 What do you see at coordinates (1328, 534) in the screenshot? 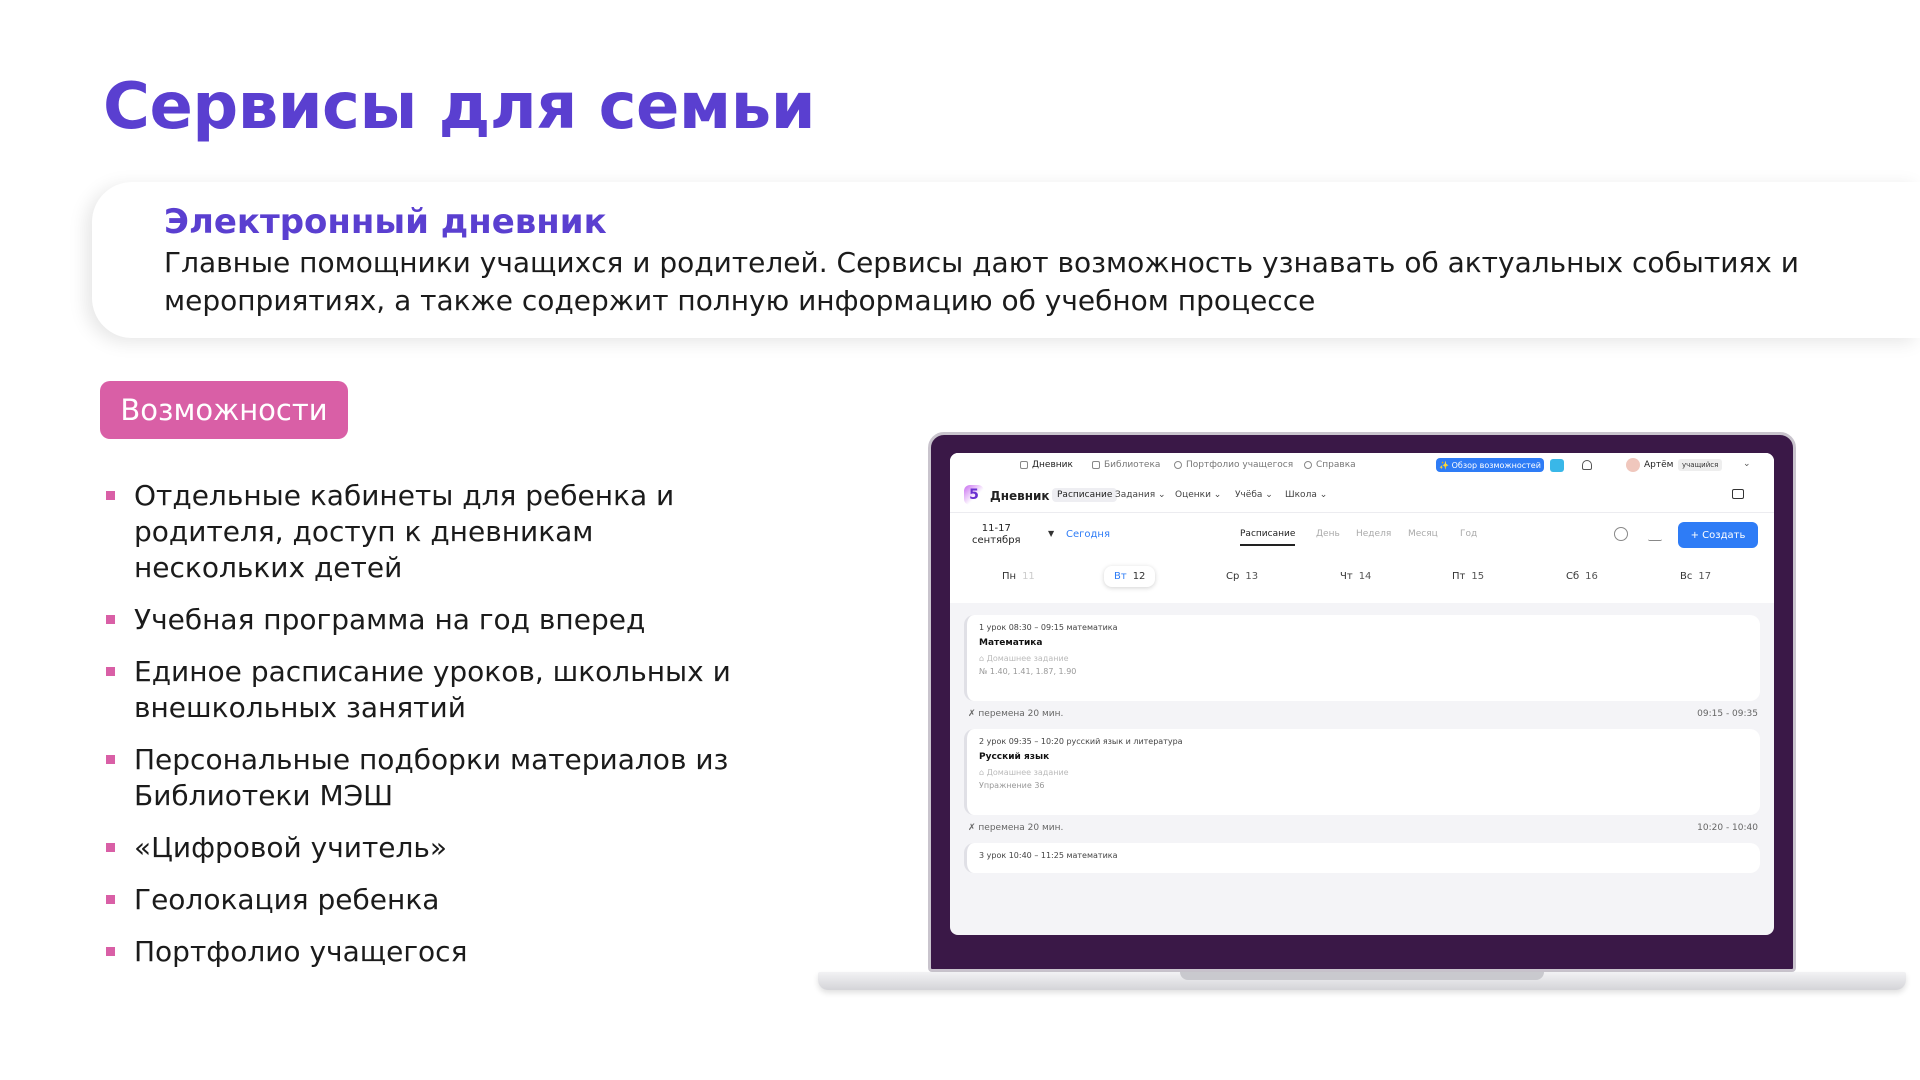
I see `view-tab-day: День` at bounding box center [1328, 534].